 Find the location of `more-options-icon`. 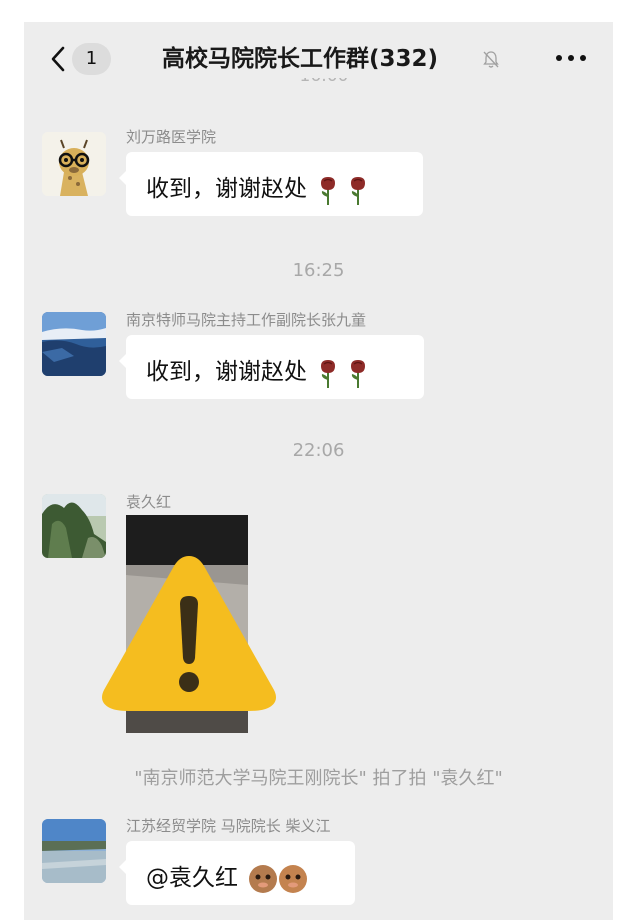

more-options-icon is located at coordinates (571, 58).